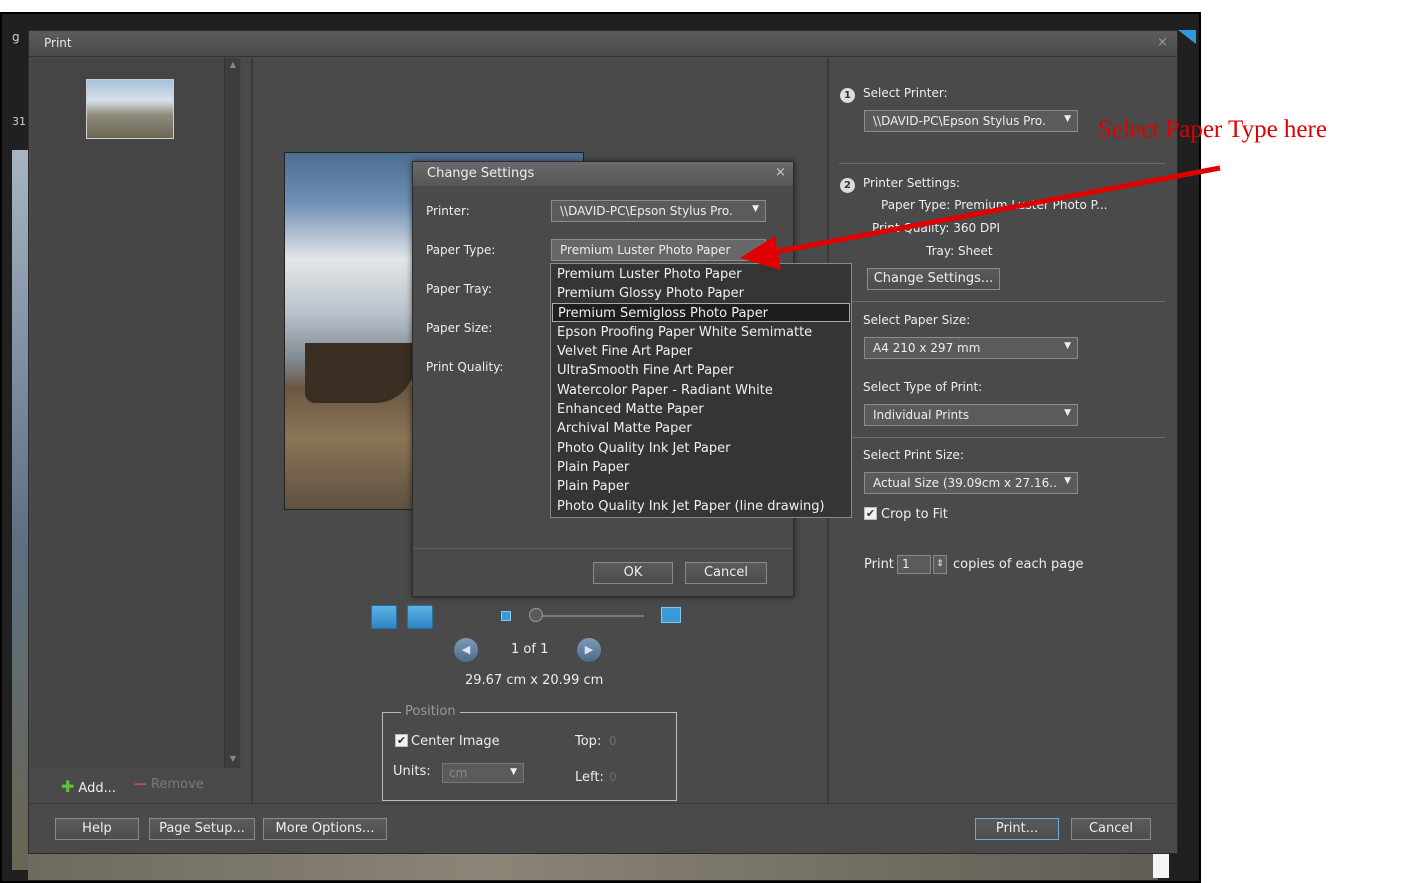 This screenshot has height=883, width=1411. What do you see at coordinates (917, 320) in the screenshot?
I see `select-paper-size-label: Select Paper Size:` at bounding box center [917, 320].